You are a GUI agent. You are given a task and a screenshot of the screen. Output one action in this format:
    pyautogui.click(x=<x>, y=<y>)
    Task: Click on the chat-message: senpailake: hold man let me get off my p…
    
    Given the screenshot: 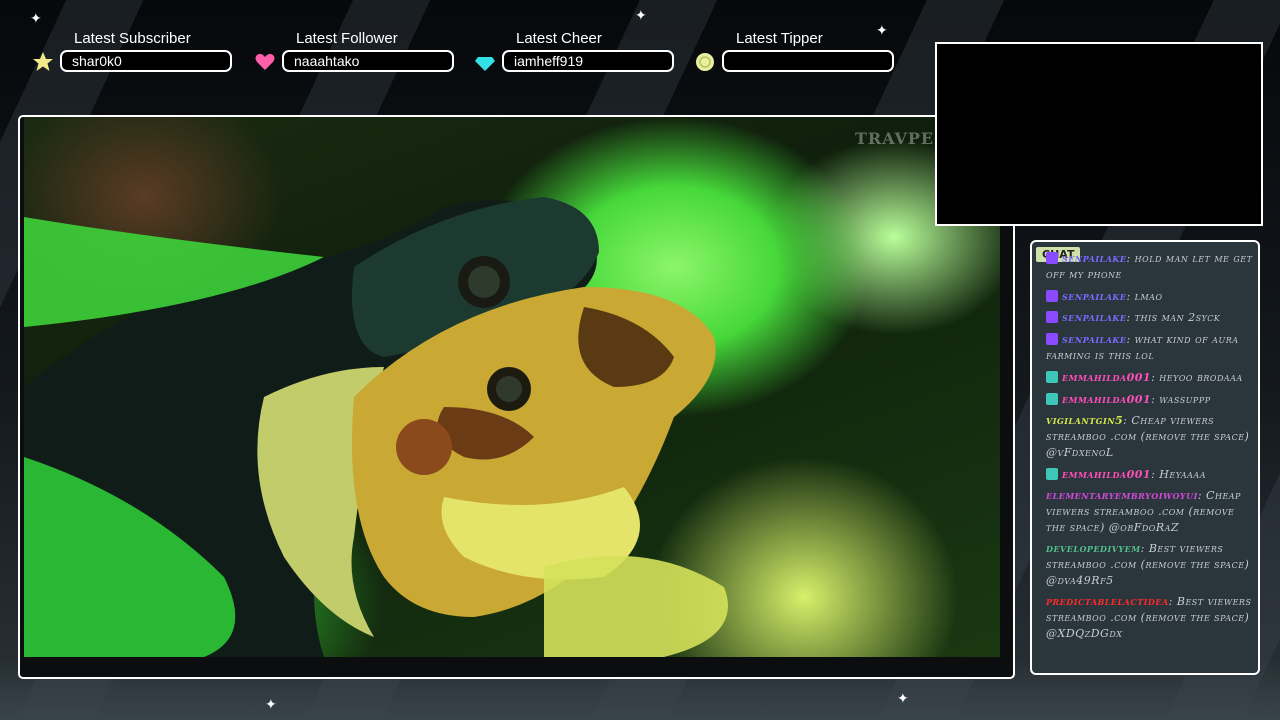 What is the action you would take?
    pyautogui.click(x=1149, y=266)
    